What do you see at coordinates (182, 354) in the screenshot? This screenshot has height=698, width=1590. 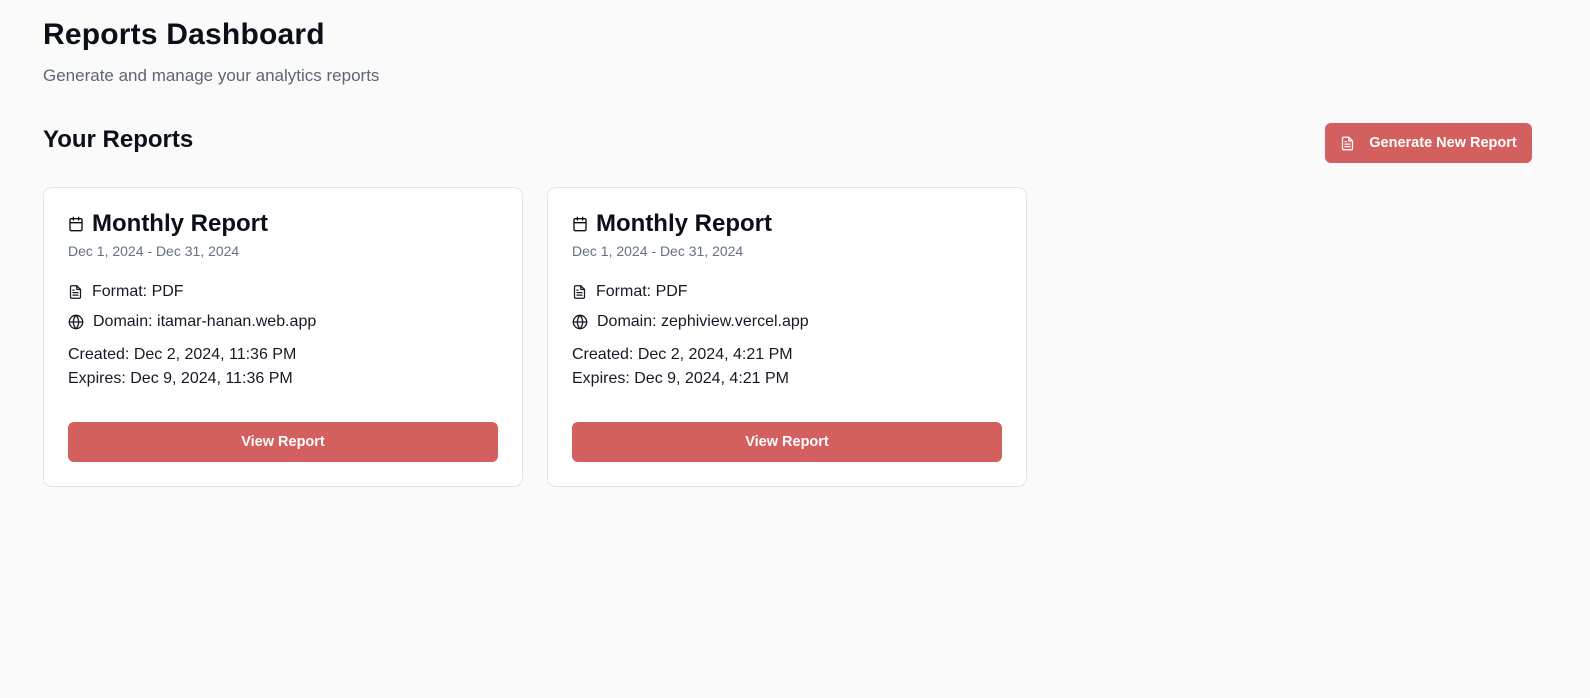 I see `report-created: Created: Dec 2, 2024, 11:36 PM` at bounding box center [182, 354].